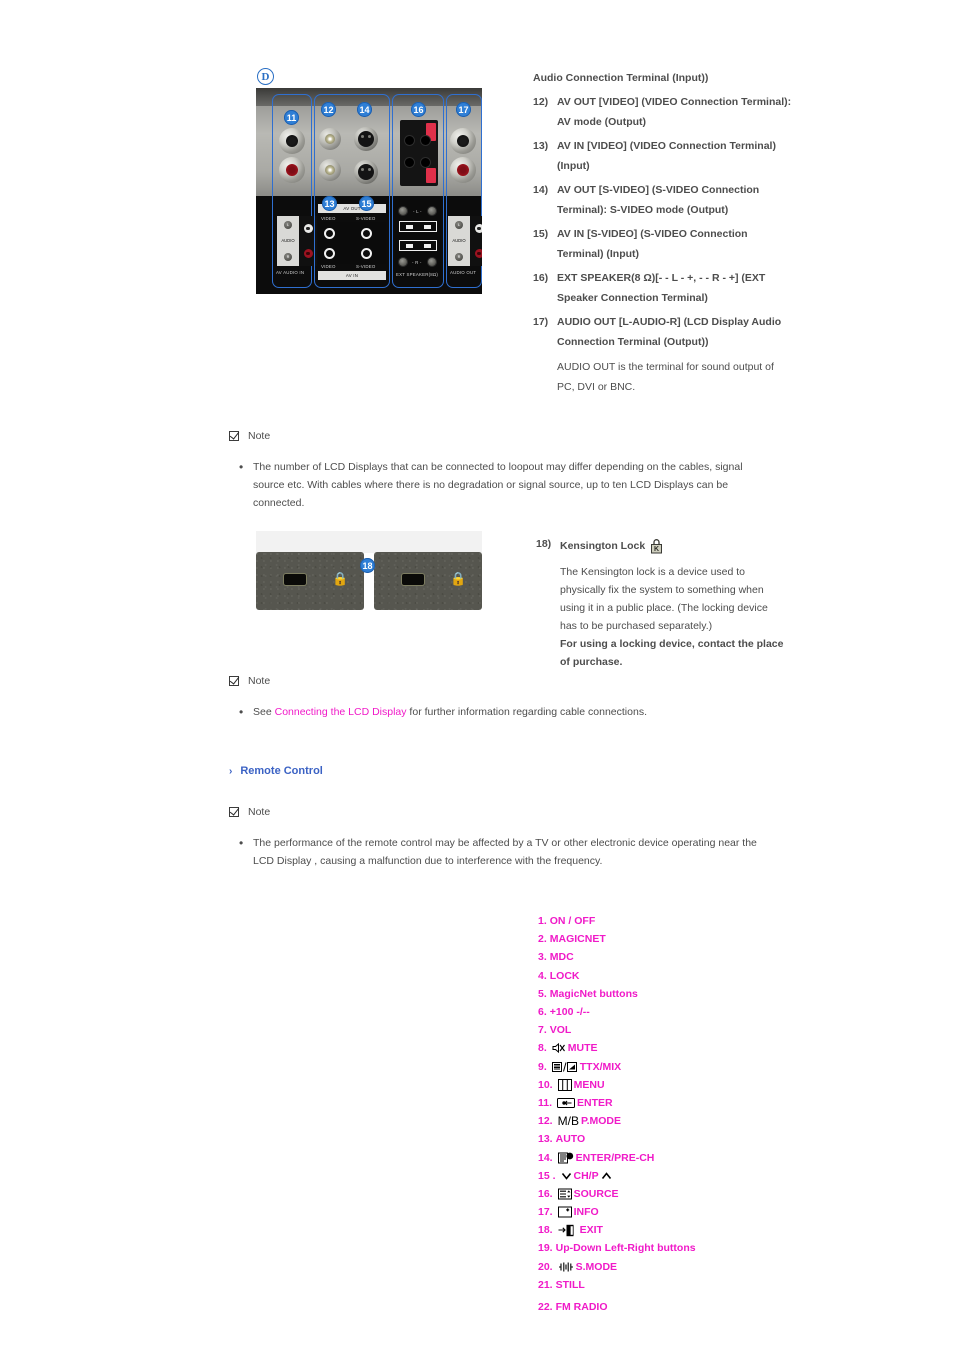 This screenshot has width=954, height=1351. What do you see at coordinates (617, 1048) in the screenshot?
I see `remote-key-8: 8. MUTE` at bounding box center [617, 1048].